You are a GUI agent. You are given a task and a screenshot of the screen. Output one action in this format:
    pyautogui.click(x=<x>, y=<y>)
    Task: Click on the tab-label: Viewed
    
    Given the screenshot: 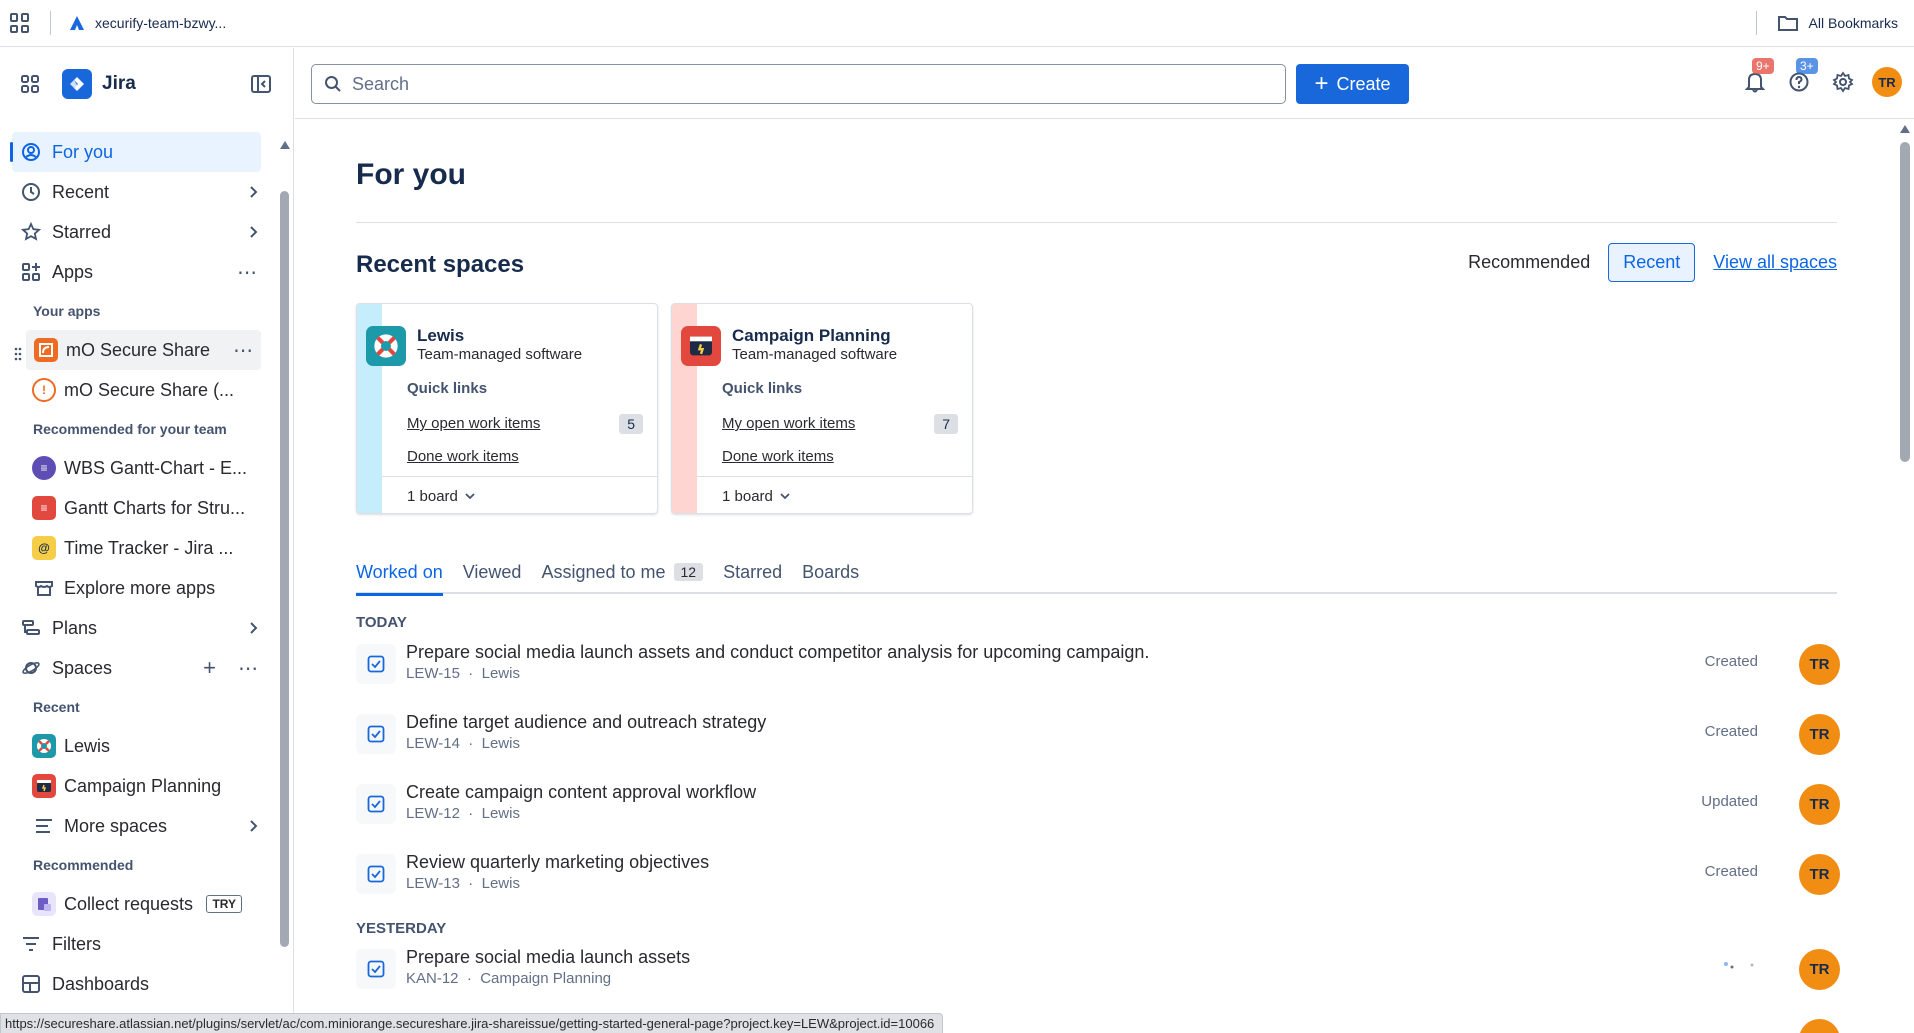 What is the action you would take?
    pyautogui.click(x=492, y=571)
    